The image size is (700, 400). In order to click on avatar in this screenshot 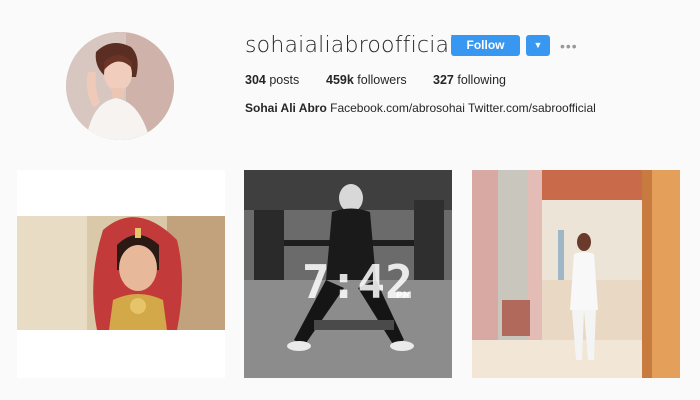, I will do `click(120, 86)`.